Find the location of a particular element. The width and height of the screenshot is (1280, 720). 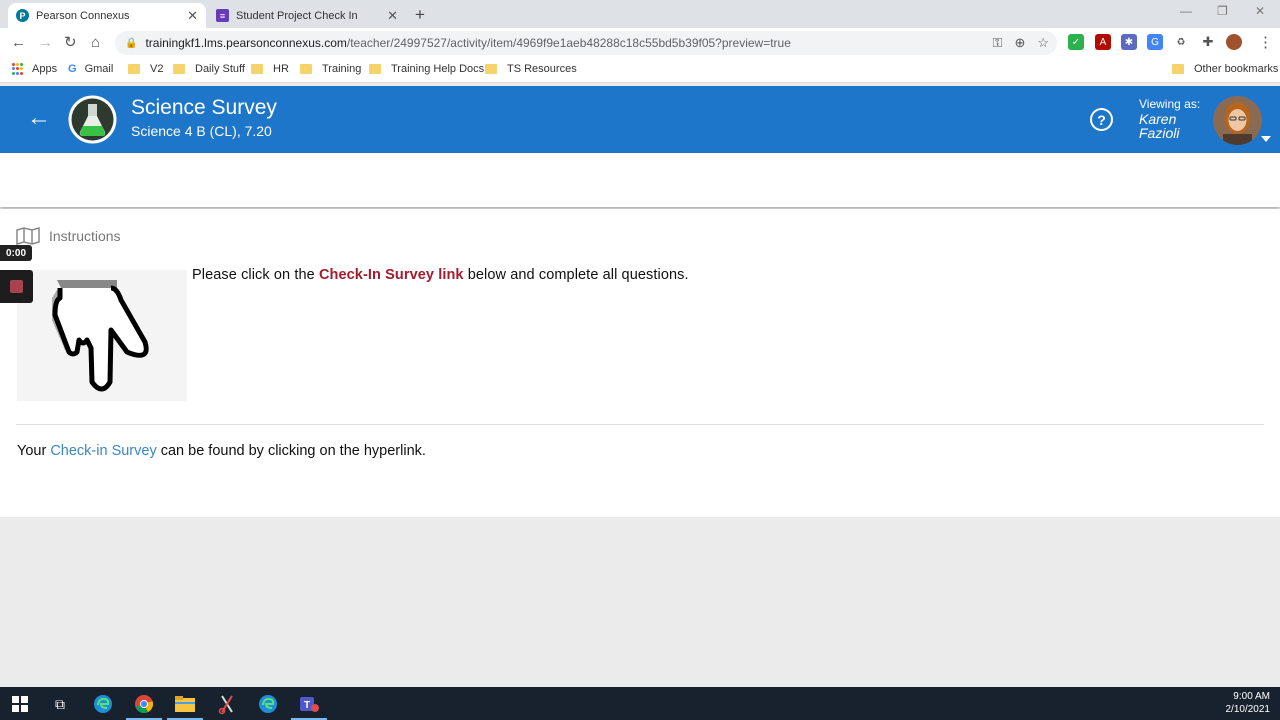

key-icon: ⚿ is located at coordinates (998, 43).